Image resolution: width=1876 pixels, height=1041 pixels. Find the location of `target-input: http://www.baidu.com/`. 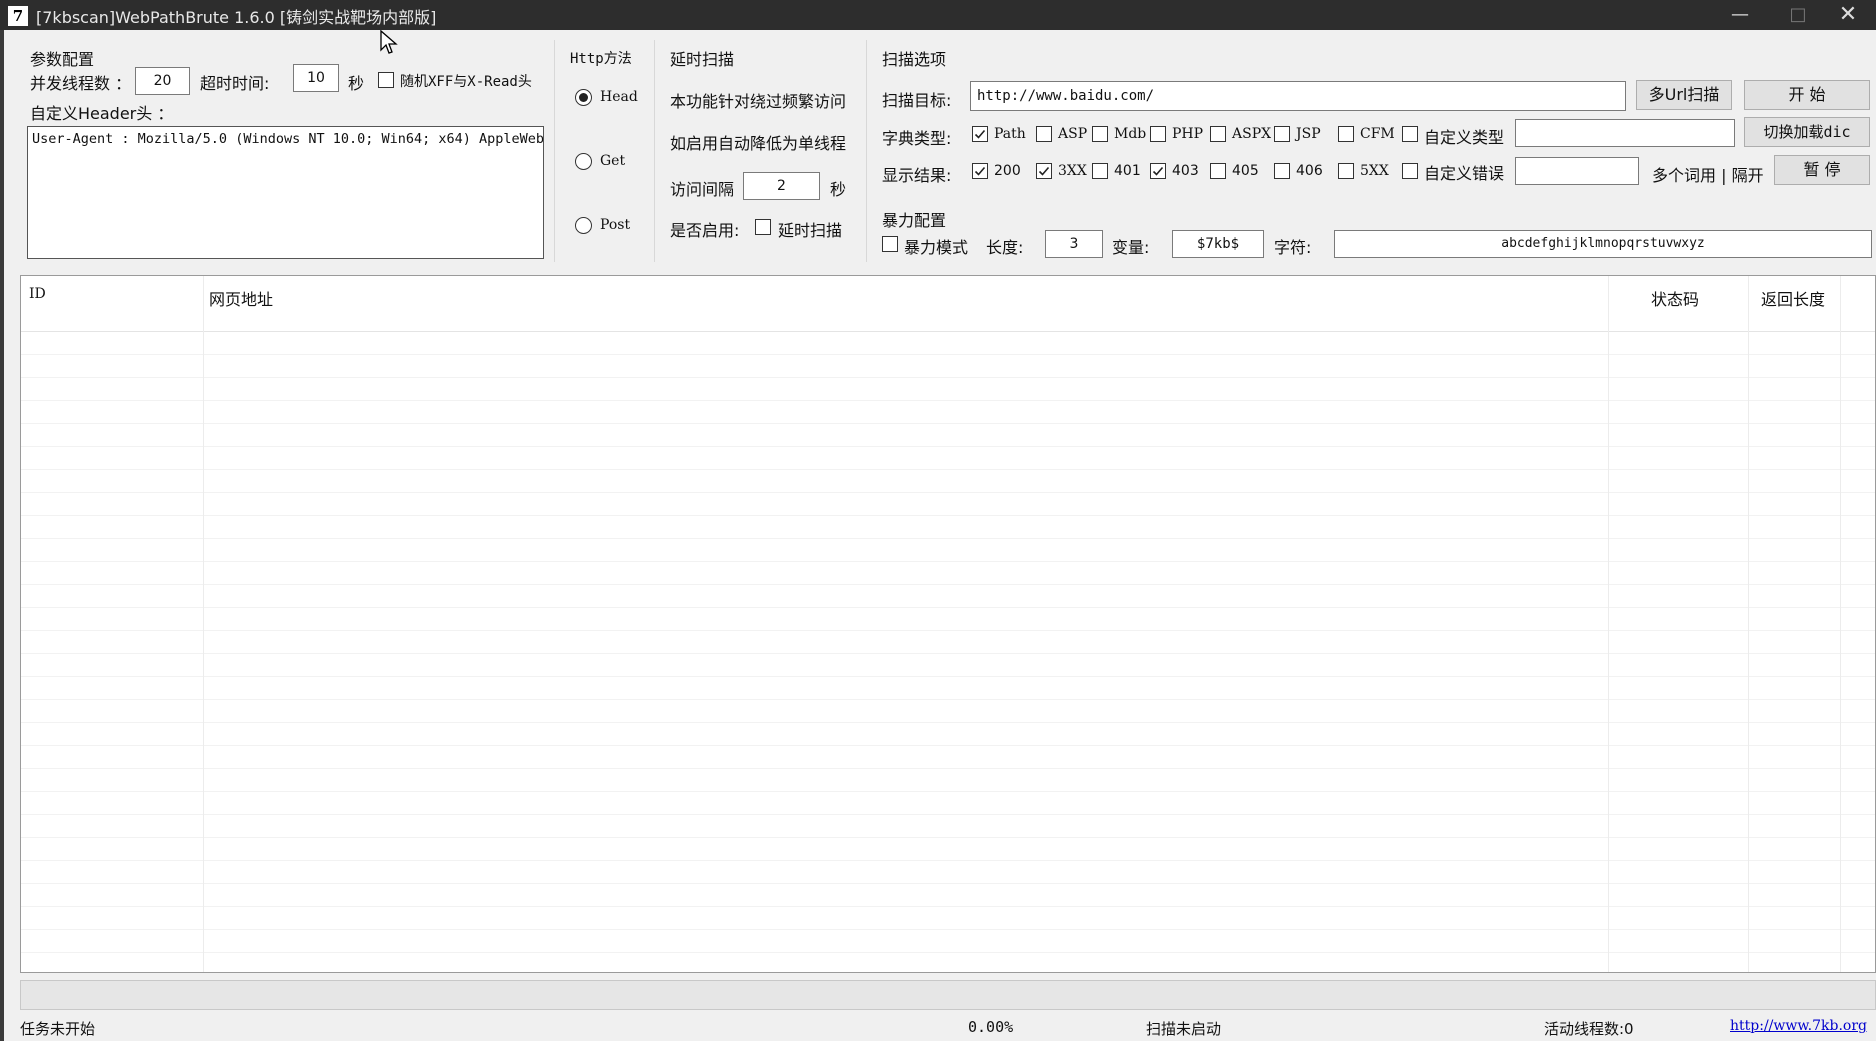

target-input: http://www.baidu.com/ is located at coordinates (1298, 96).